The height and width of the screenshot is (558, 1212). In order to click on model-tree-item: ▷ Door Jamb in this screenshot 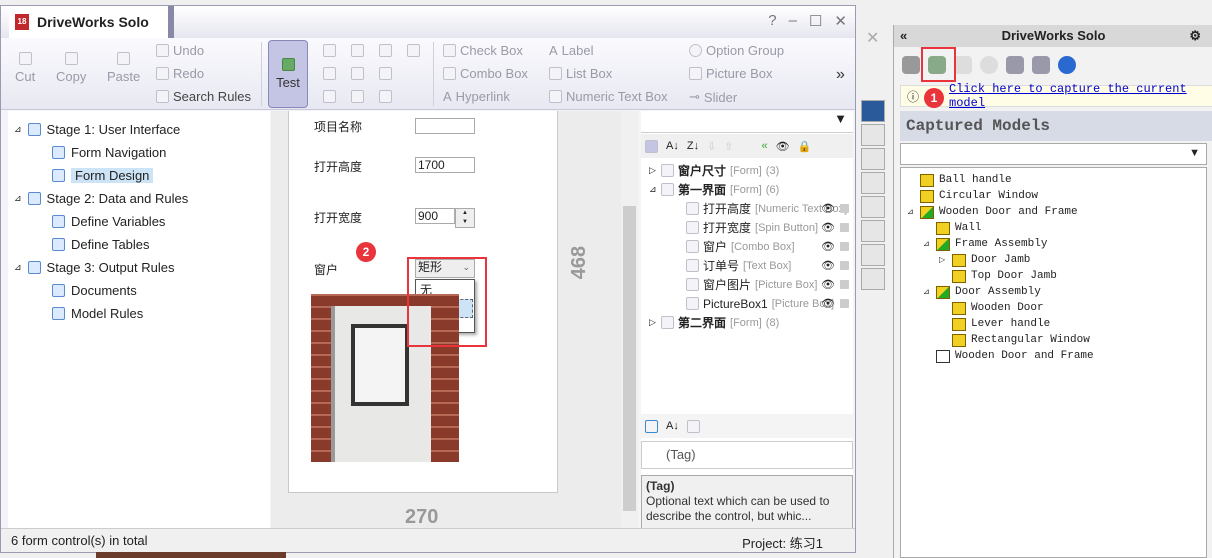, I will do `click(984, 260)`.